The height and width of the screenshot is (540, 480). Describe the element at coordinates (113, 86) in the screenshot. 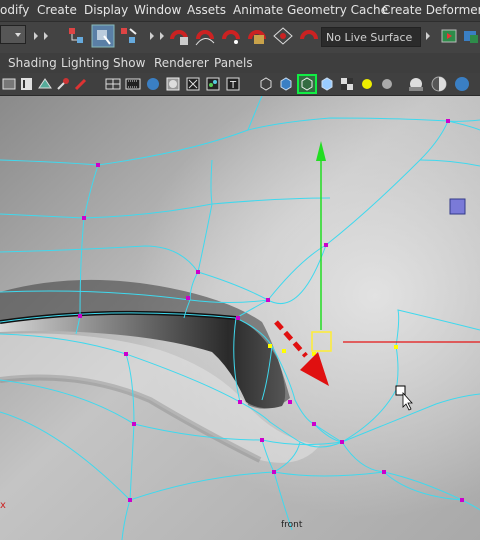

I see `grid-icon` at that location.